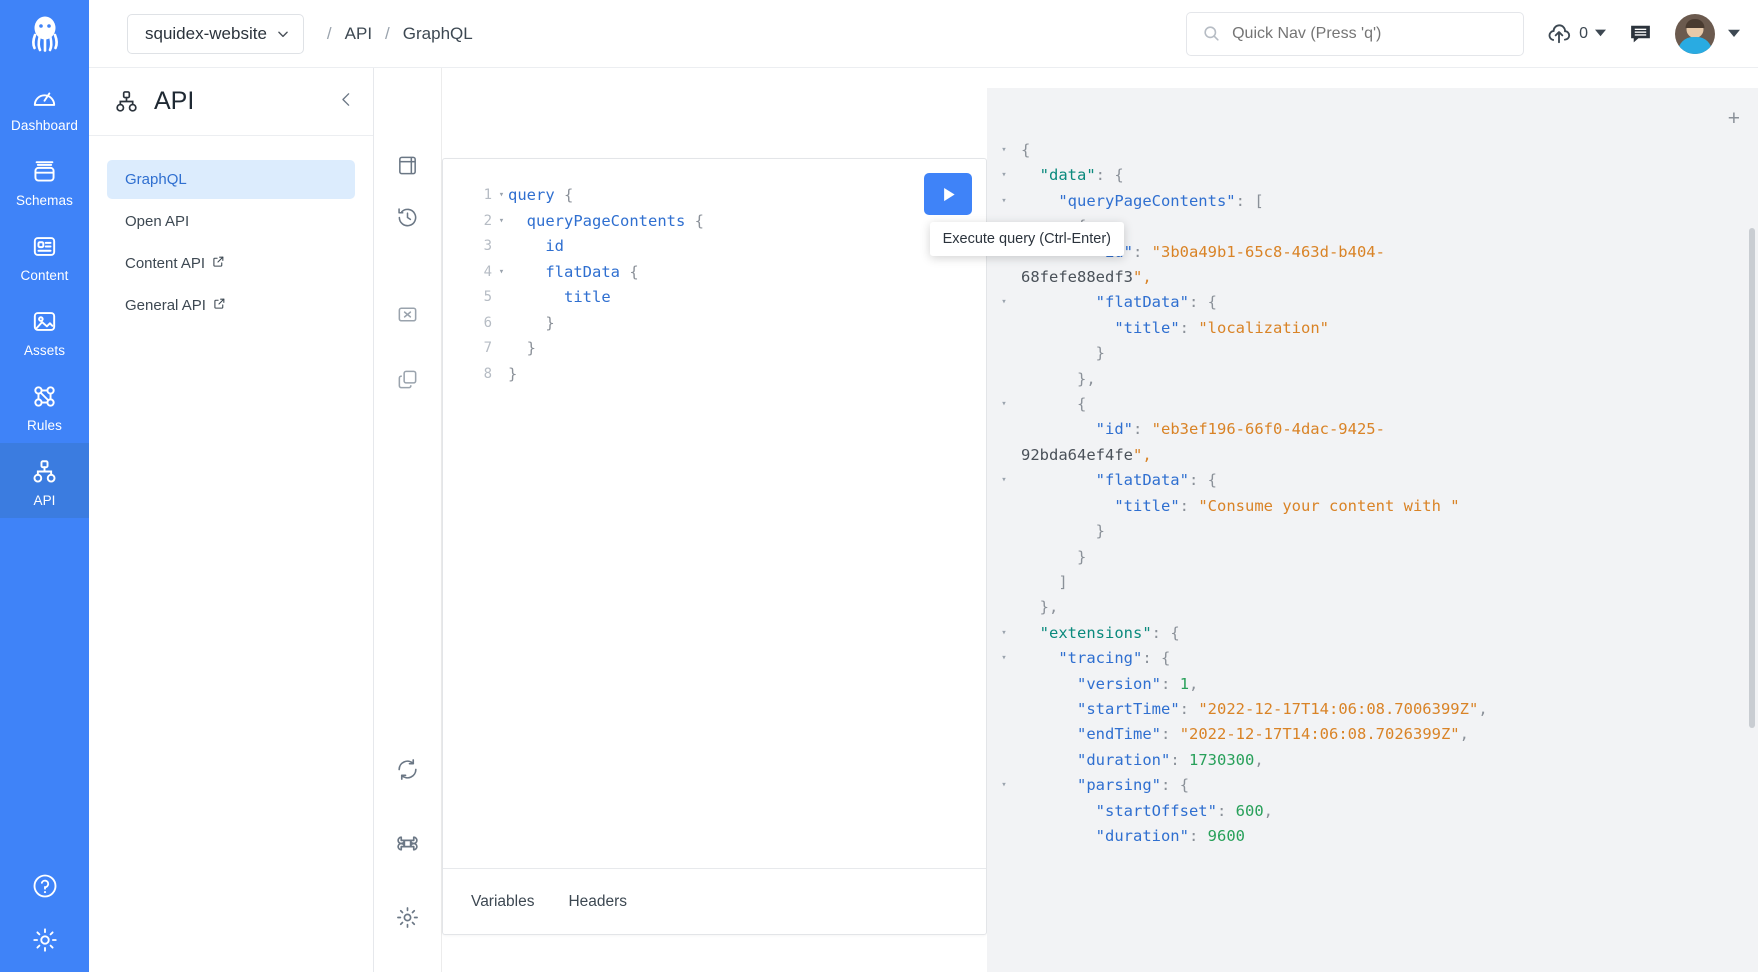 The height and width of the screenshot is (972, 1758). I want to click on result-line: "duration": 1730300,, so click(1372, 760).